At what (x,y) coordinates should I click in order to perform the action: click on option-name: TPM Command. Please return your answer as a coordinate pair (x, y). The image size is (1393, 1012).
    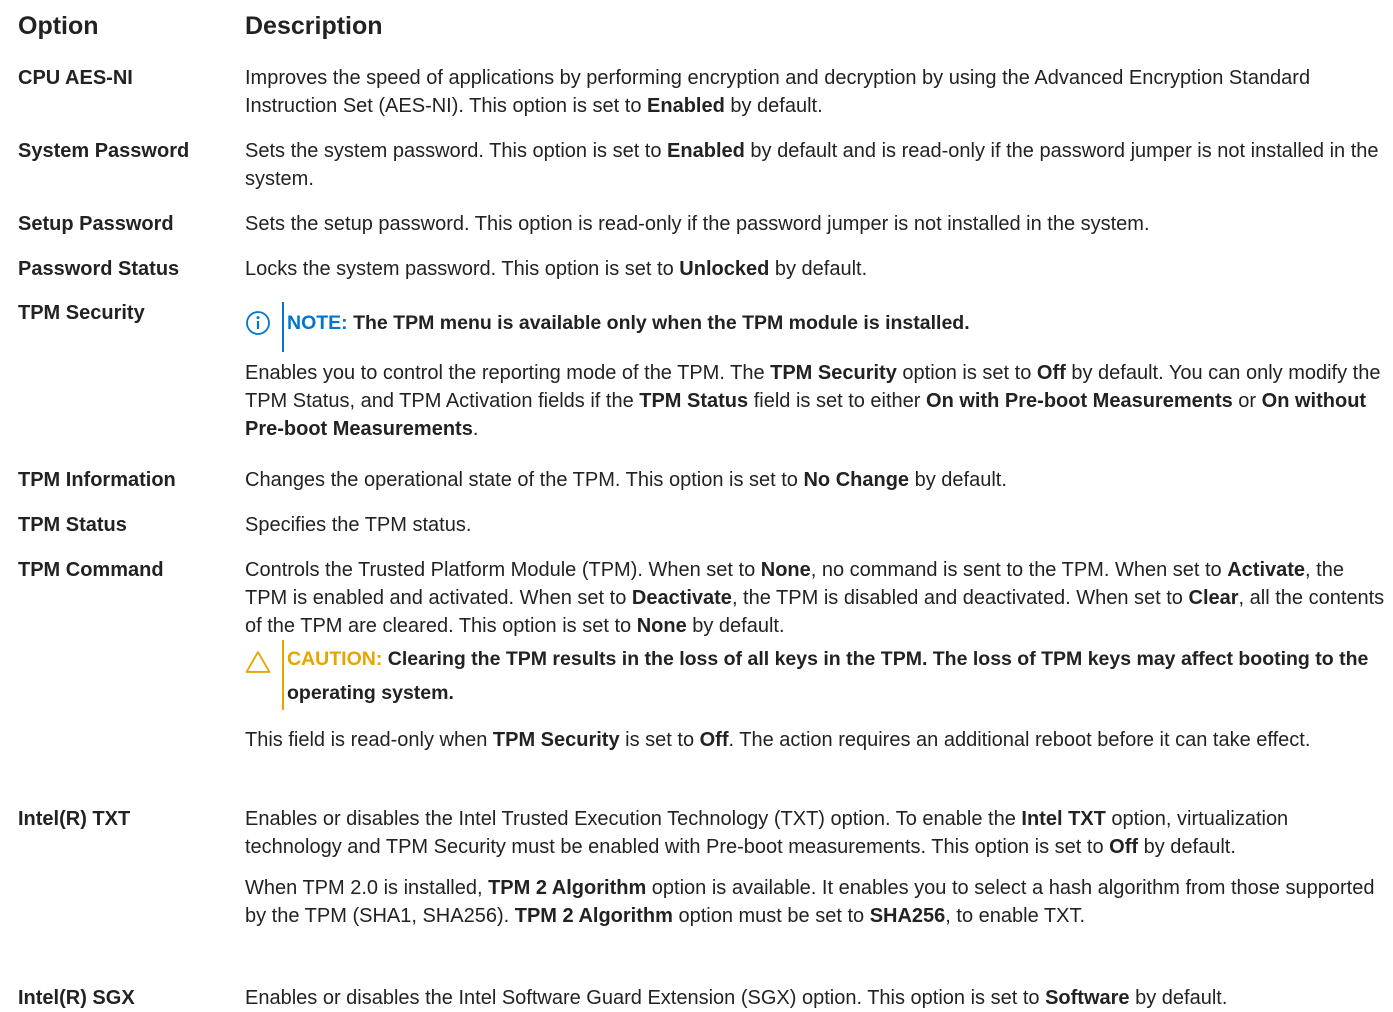
    Looking at the image, I should click on (91, 570).